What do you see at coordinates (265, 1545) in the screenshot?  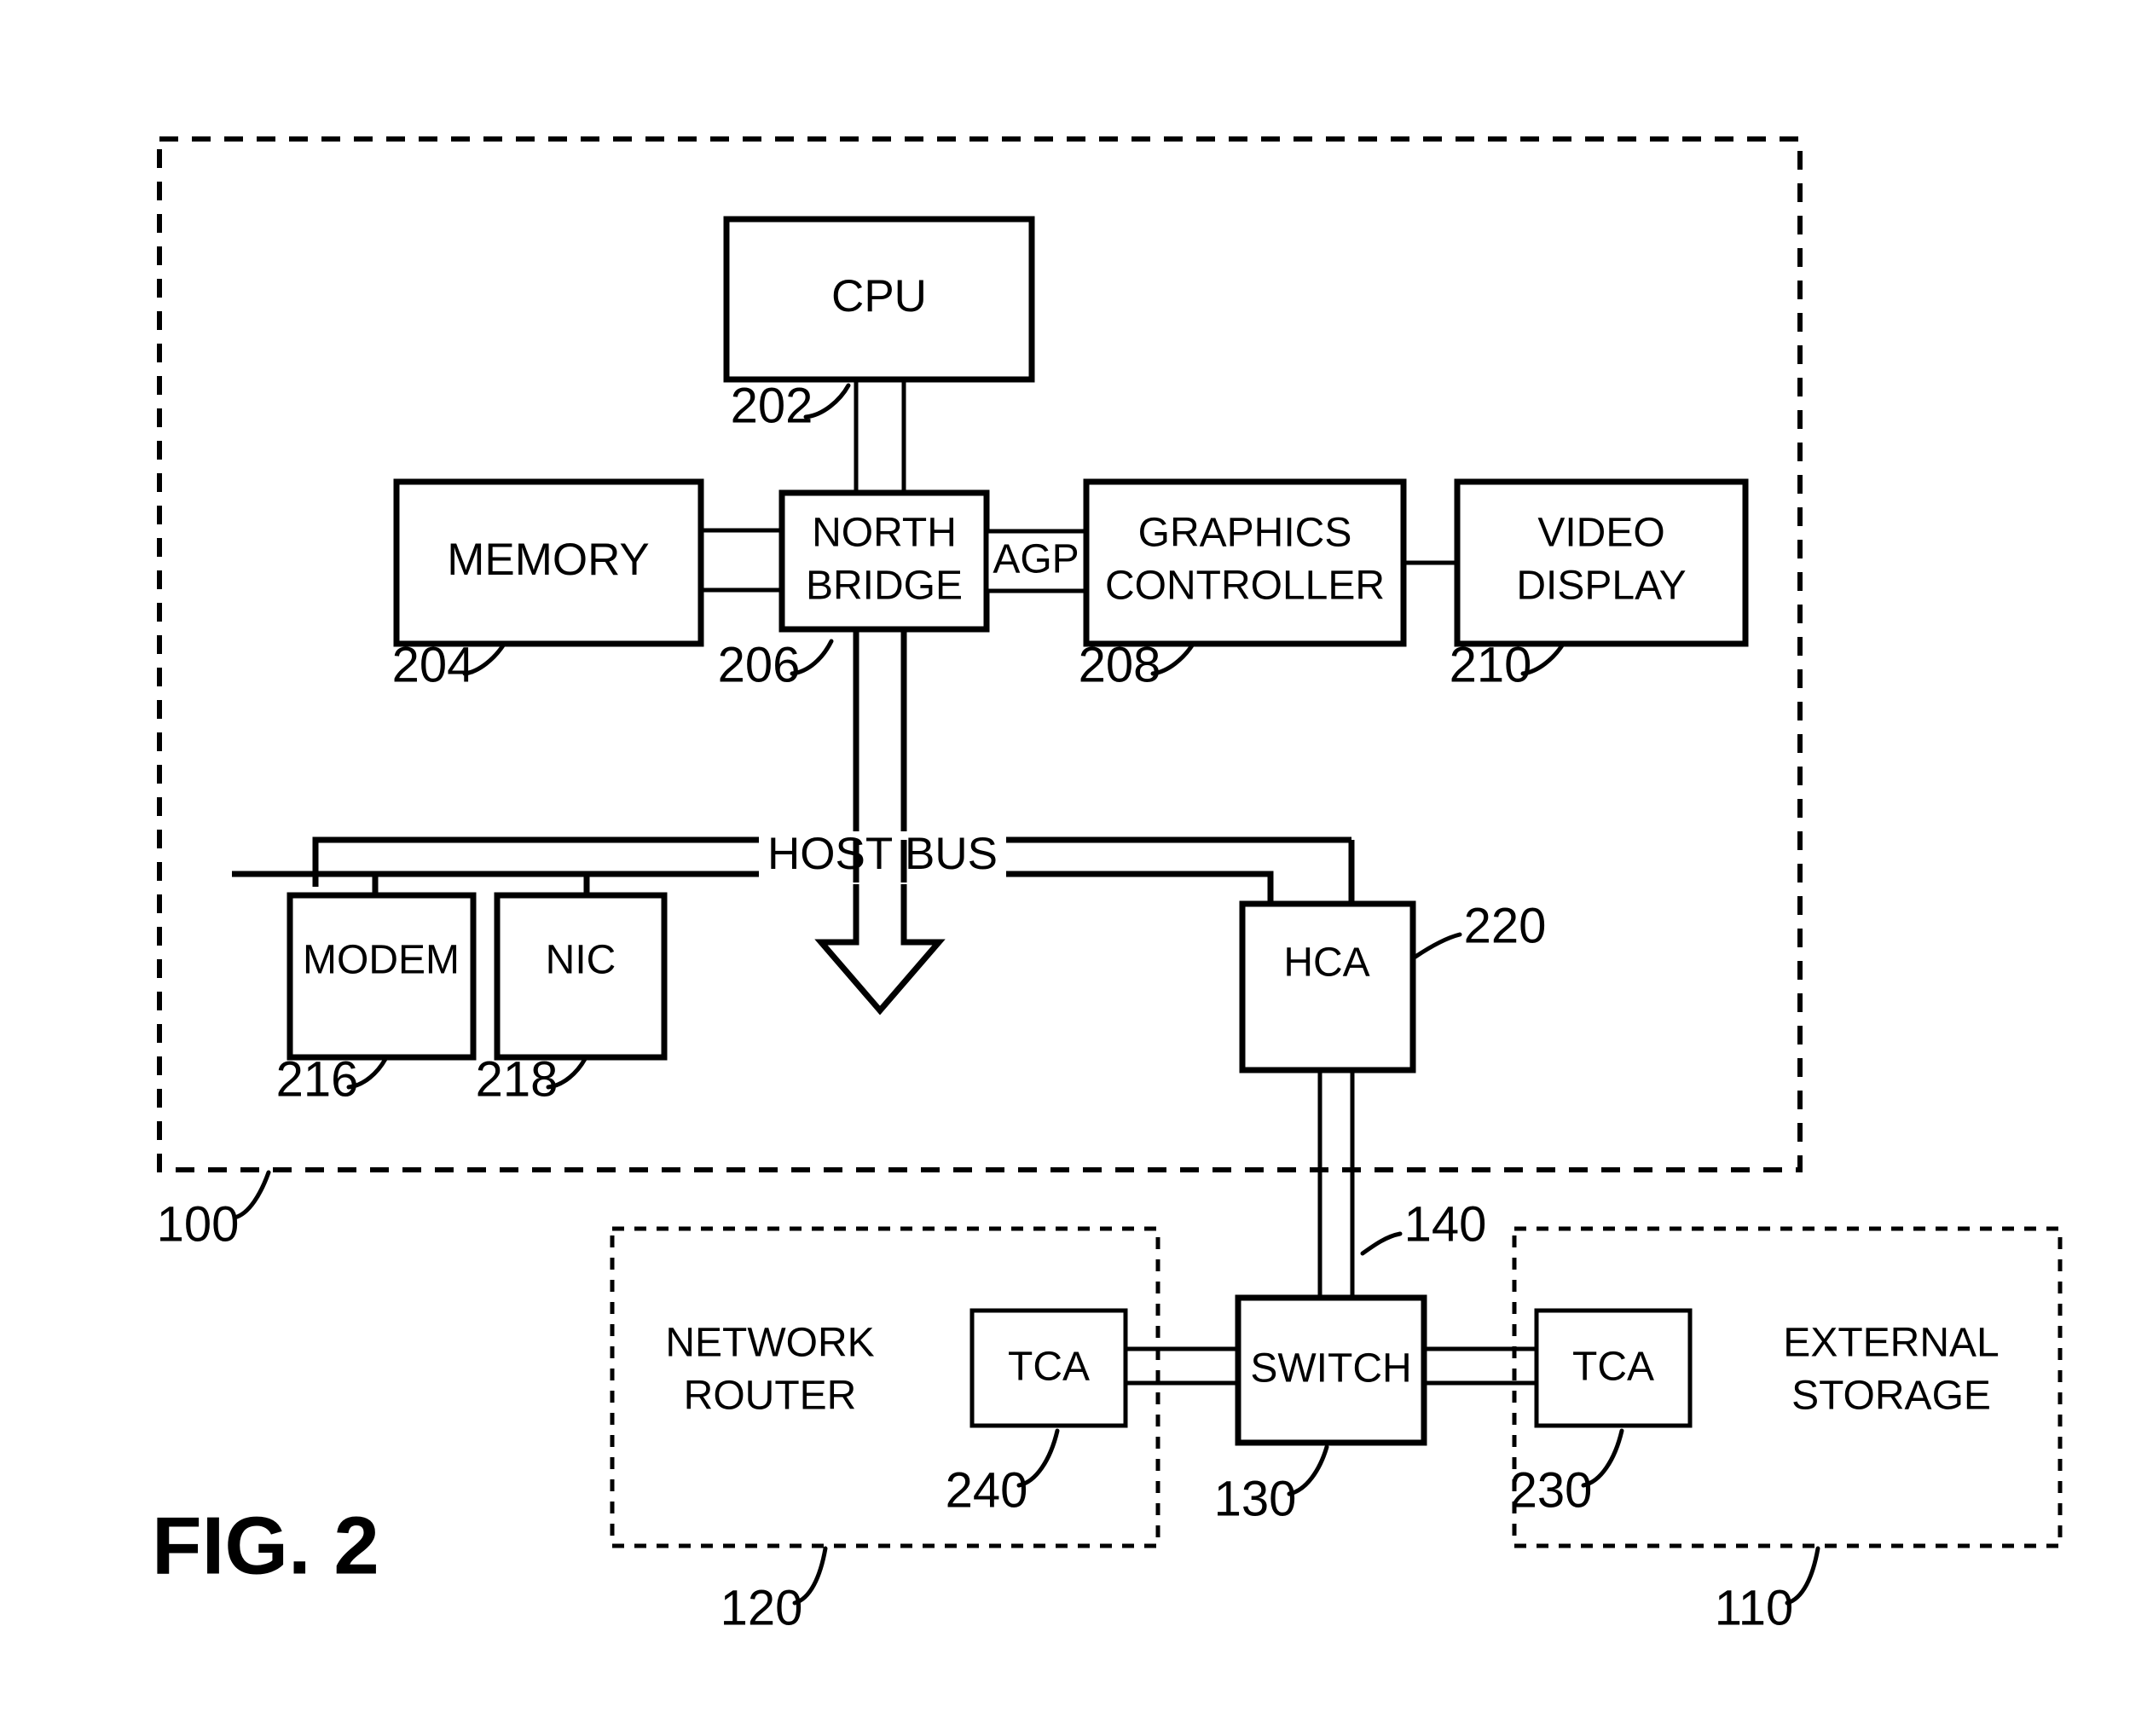 I see `figure-title: FIG. 2` at bounding box center [265, 1545].